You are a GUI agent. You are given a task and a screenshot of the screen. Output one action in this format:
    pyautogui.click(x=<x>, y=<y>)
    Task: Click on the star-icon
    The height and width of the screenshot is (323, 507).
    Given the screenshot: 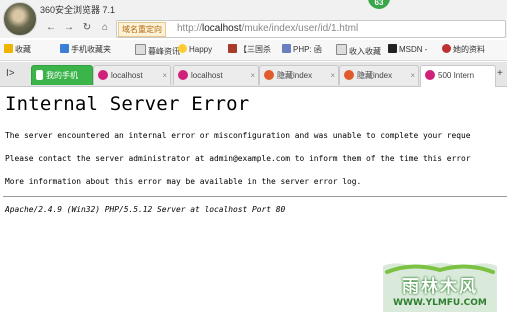 What is the action you would take?
    pyautogui.click(x=8, y=48)
    